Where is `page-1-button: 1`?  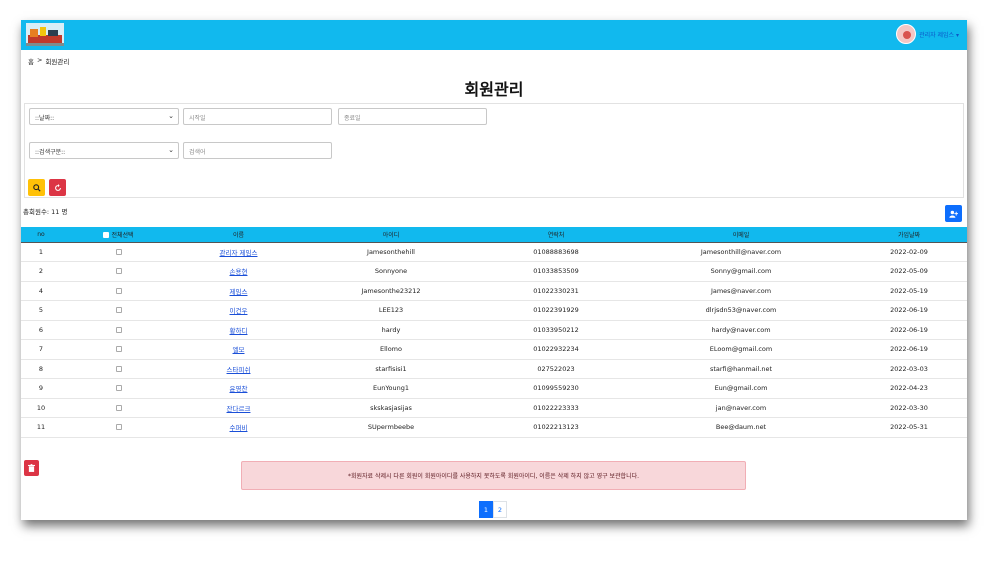
page-1-button: 1 is located at coordinates (486, 509).